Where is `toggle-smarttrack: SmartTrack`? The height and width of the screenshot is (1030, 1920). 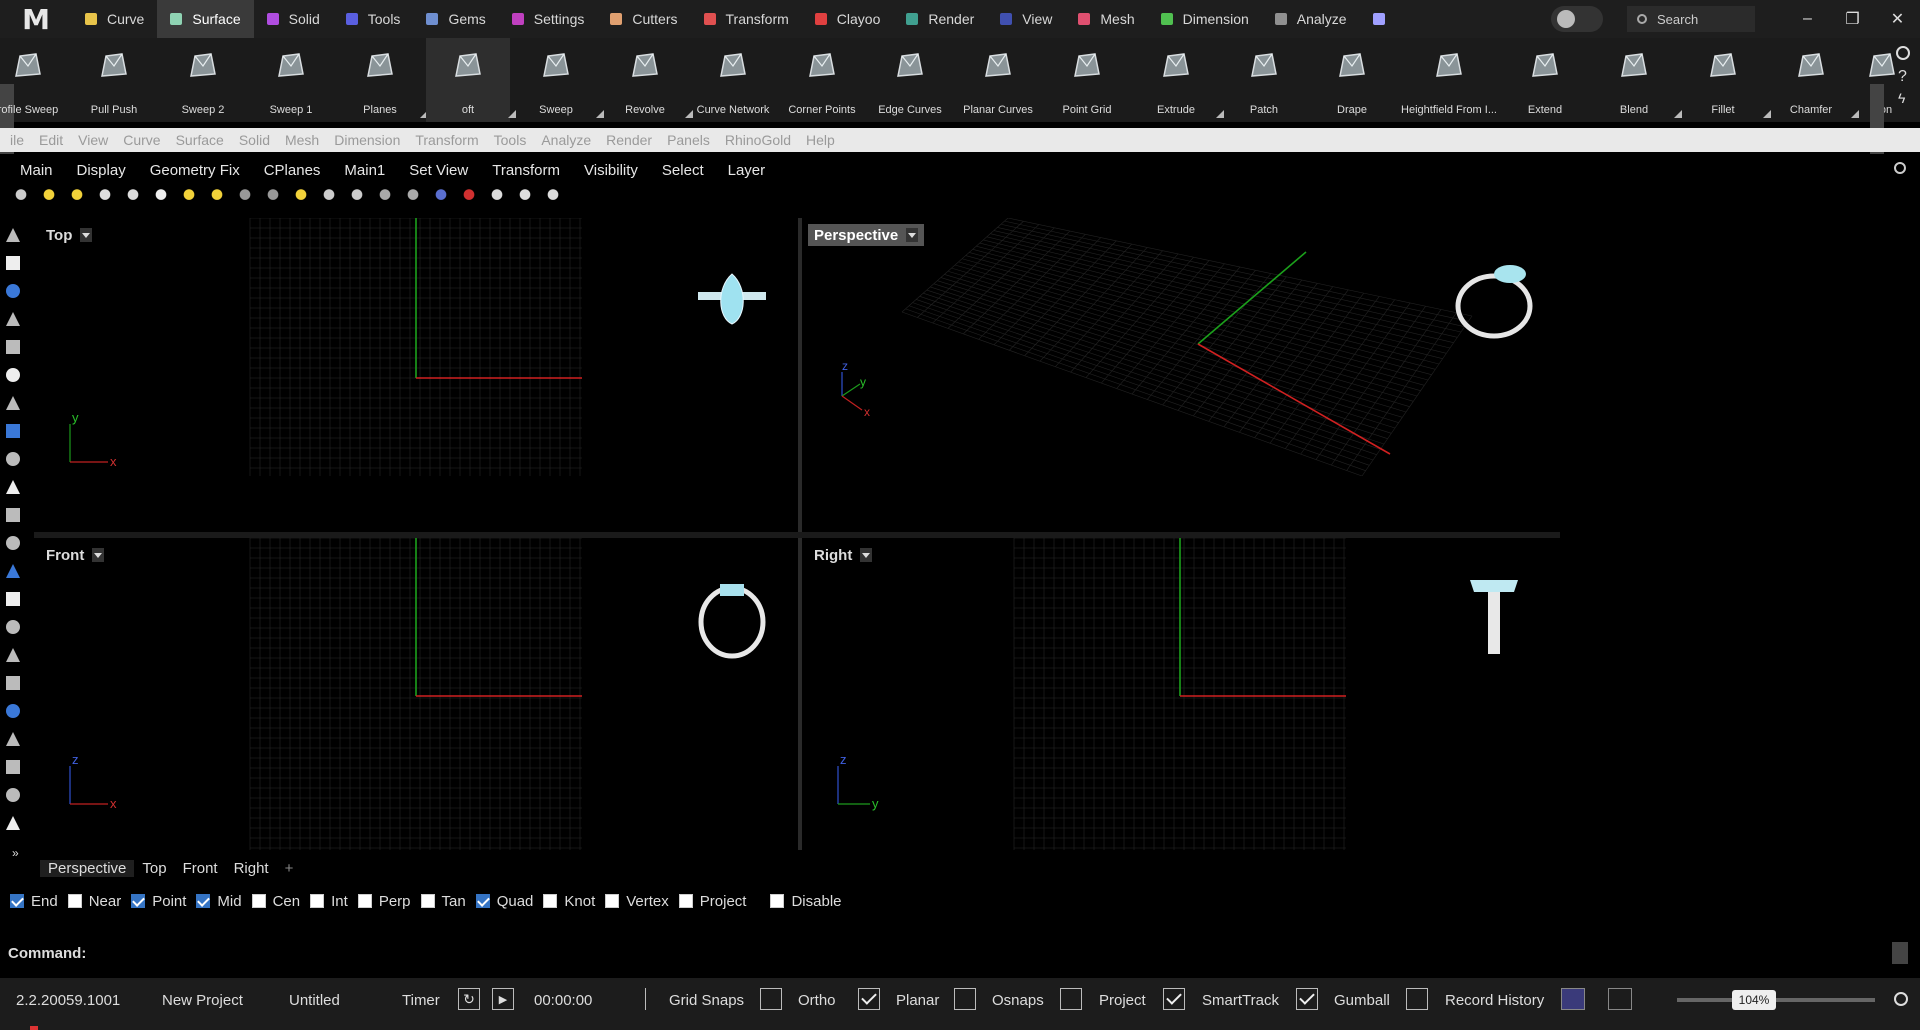
toggle-smarttrack: SmartTrack is located at coordinates (1240, 1000).